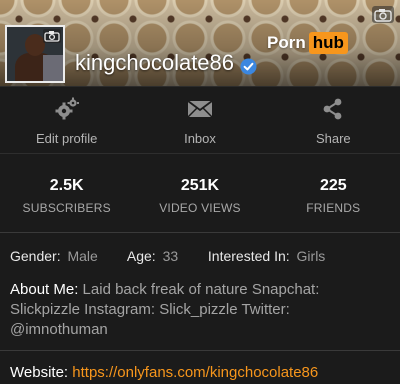  Describe the element at coordinates (155, 62) in the screenshot. I see `username: kingchocolate86` at that location.